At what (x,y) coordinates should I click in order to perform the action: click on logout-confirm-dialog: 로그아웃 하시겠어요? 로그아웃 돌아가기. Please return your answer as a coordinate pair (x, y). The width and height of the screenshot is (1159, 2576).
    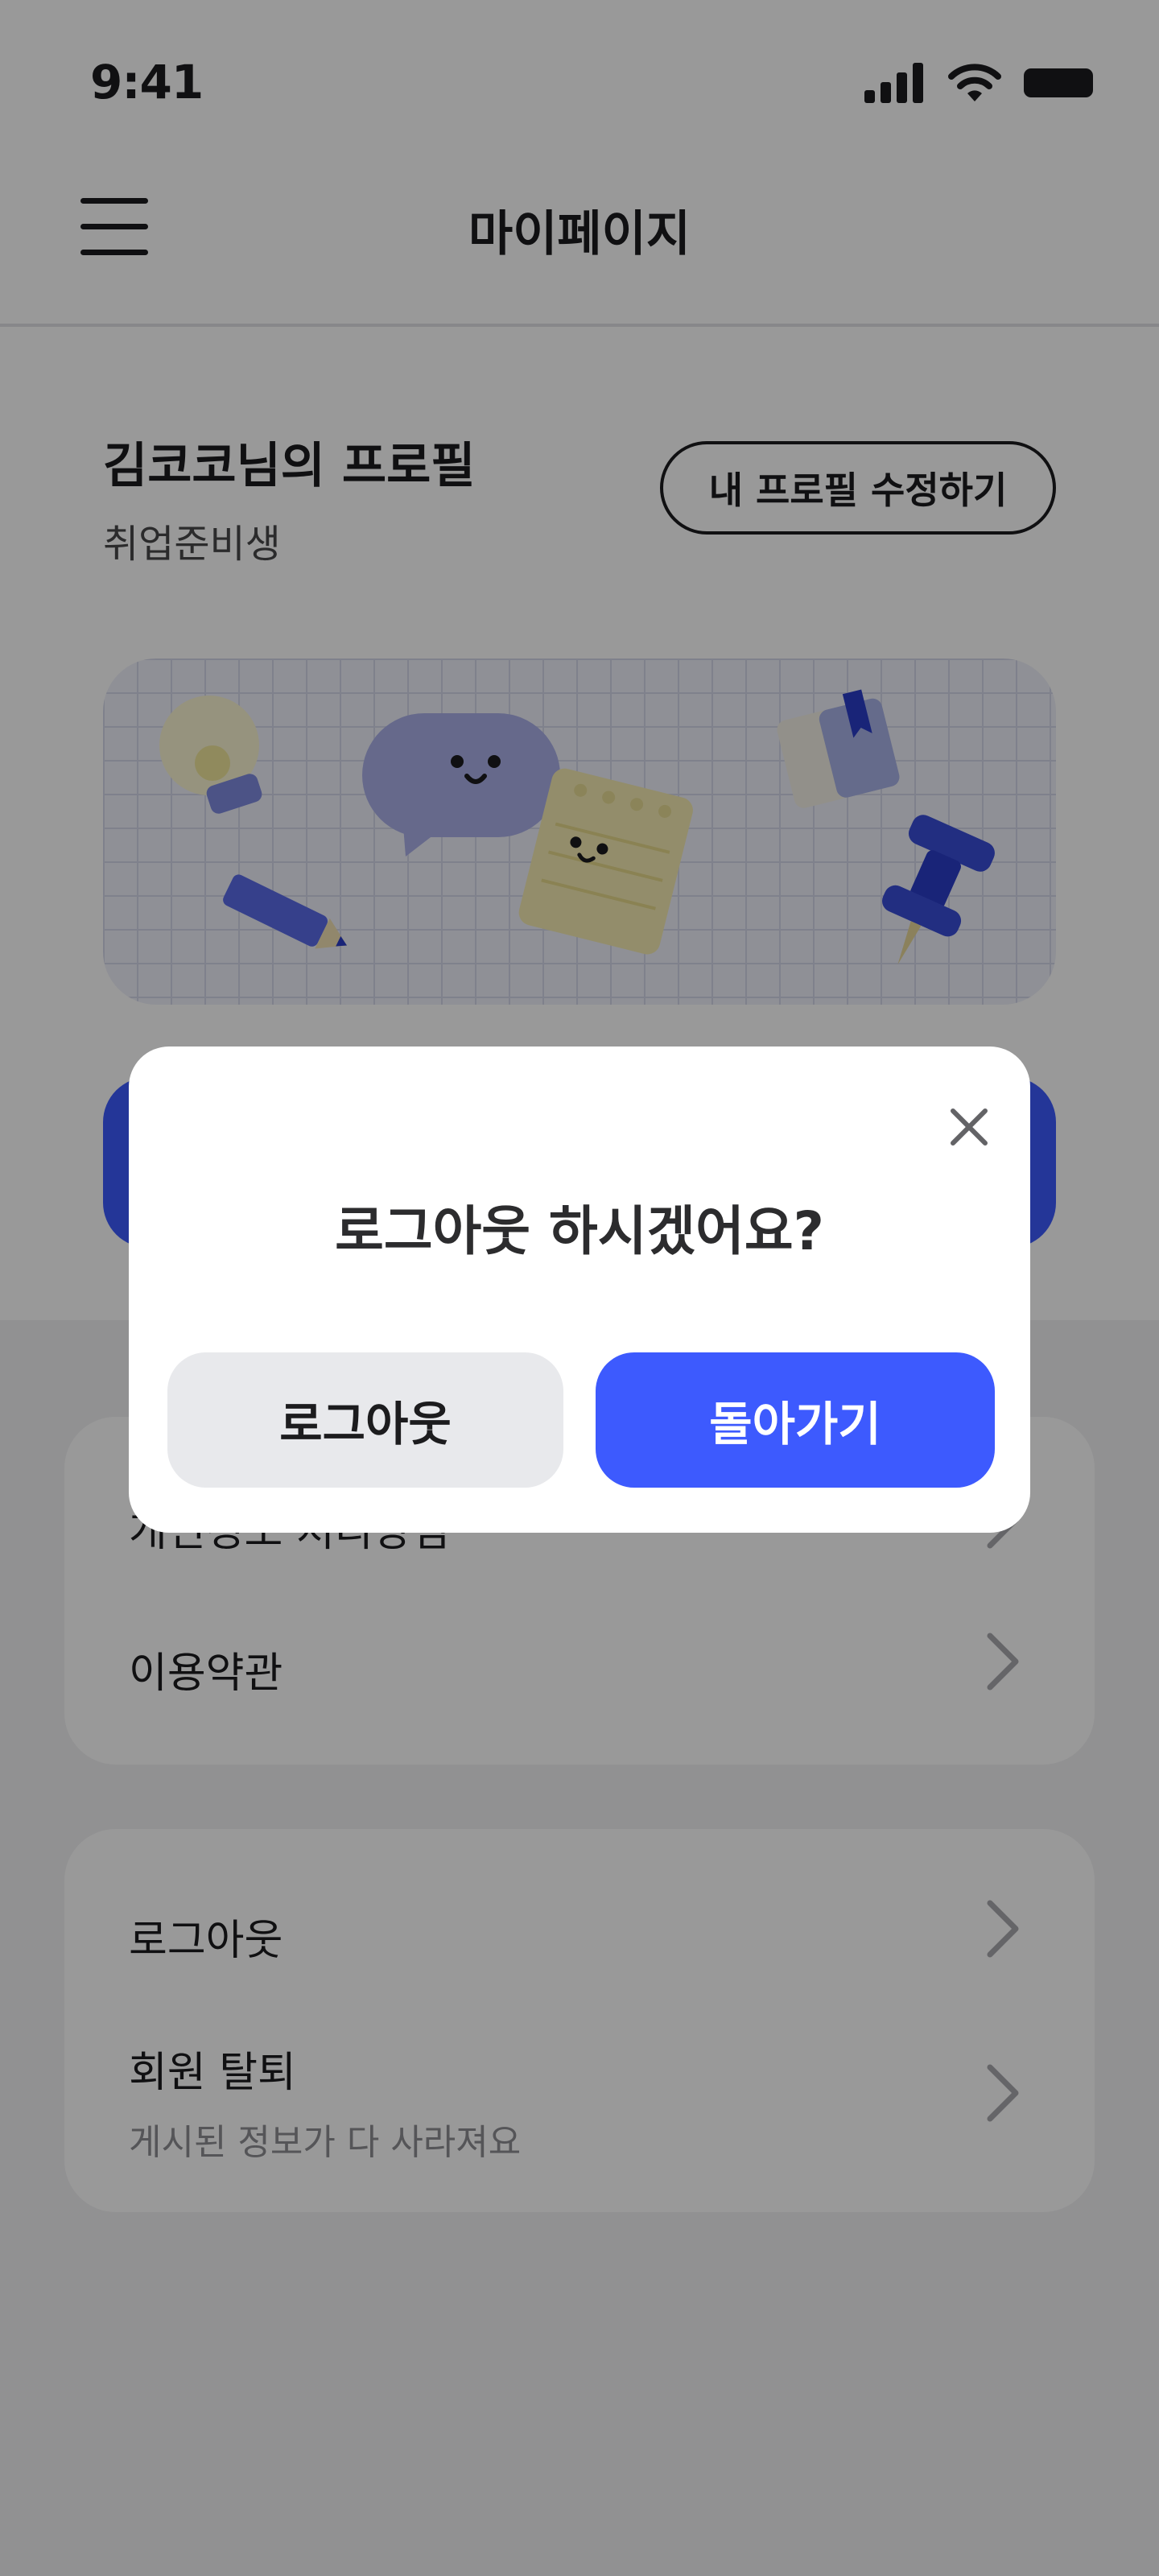
    Looking at the image, I should click on (579, 1289).